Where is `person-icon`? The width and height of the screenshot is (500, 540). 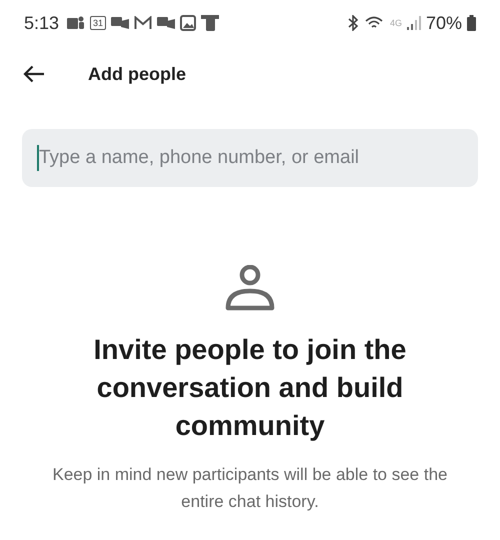 person-icon is located at coordinates (250, 288).